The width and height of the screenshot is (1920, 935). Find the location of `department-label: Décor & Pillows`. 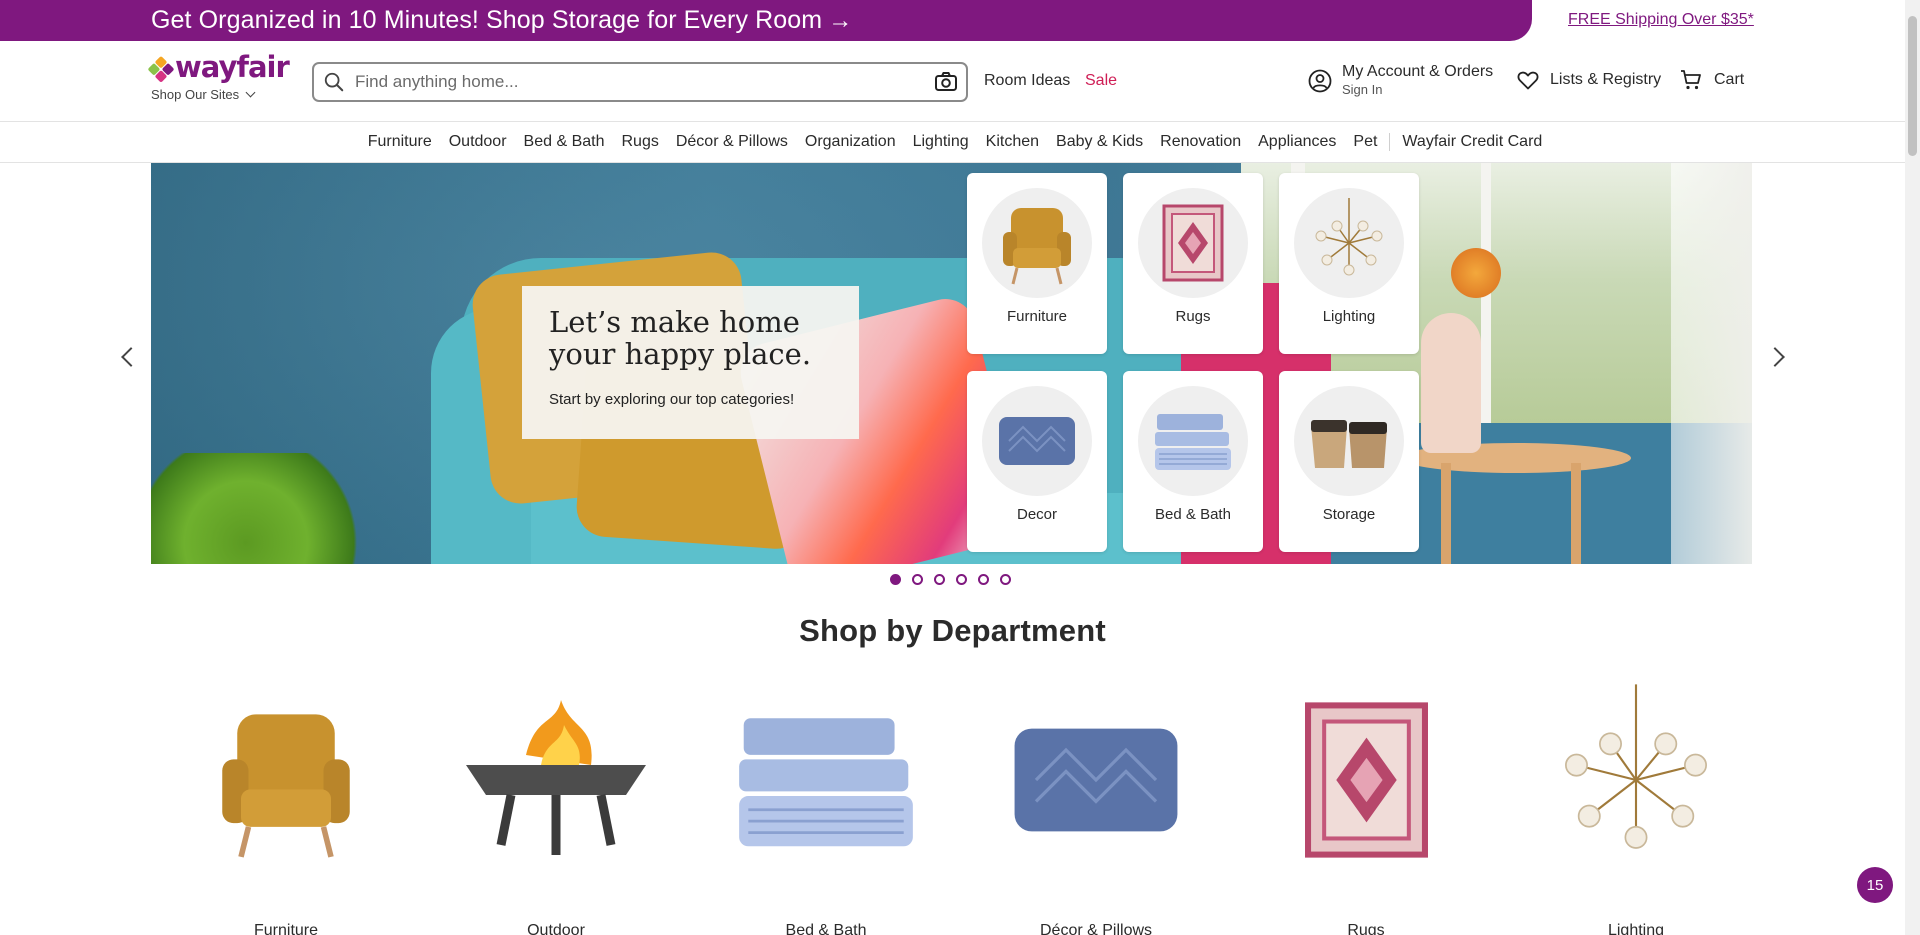

department-label: Décor & Pillows is located at coordinates (1096, 928).